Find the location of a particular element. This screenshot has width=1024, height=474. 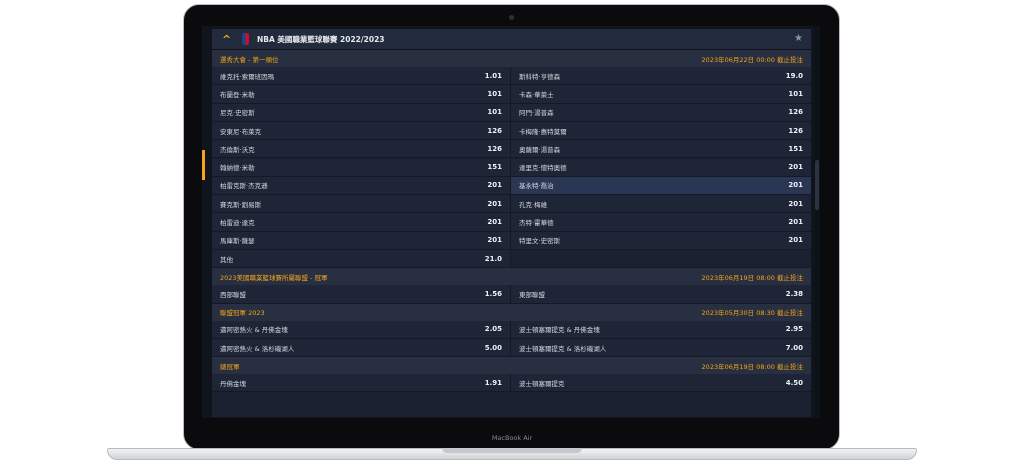

panel-titlebar: ^ NBA 美國職業籃球聯賽 2022/2023 ★ is located at coordinates (511, 39).